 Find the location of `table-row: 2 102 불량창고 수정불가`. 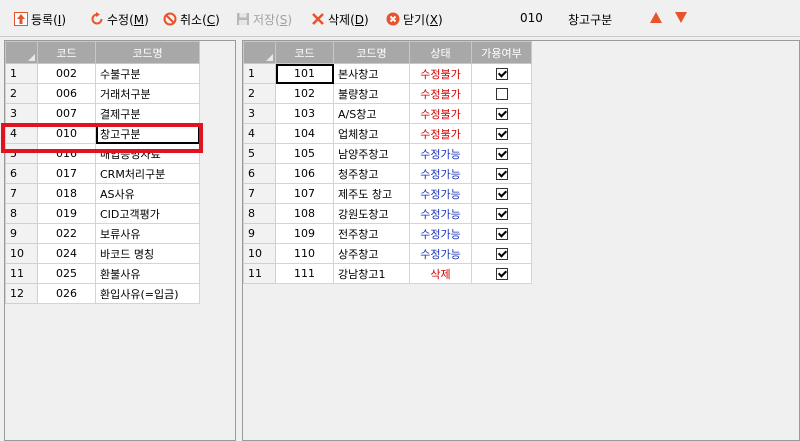

table-row: 2 102 불량창고 수정불가 is located at coordinates (387, 93).